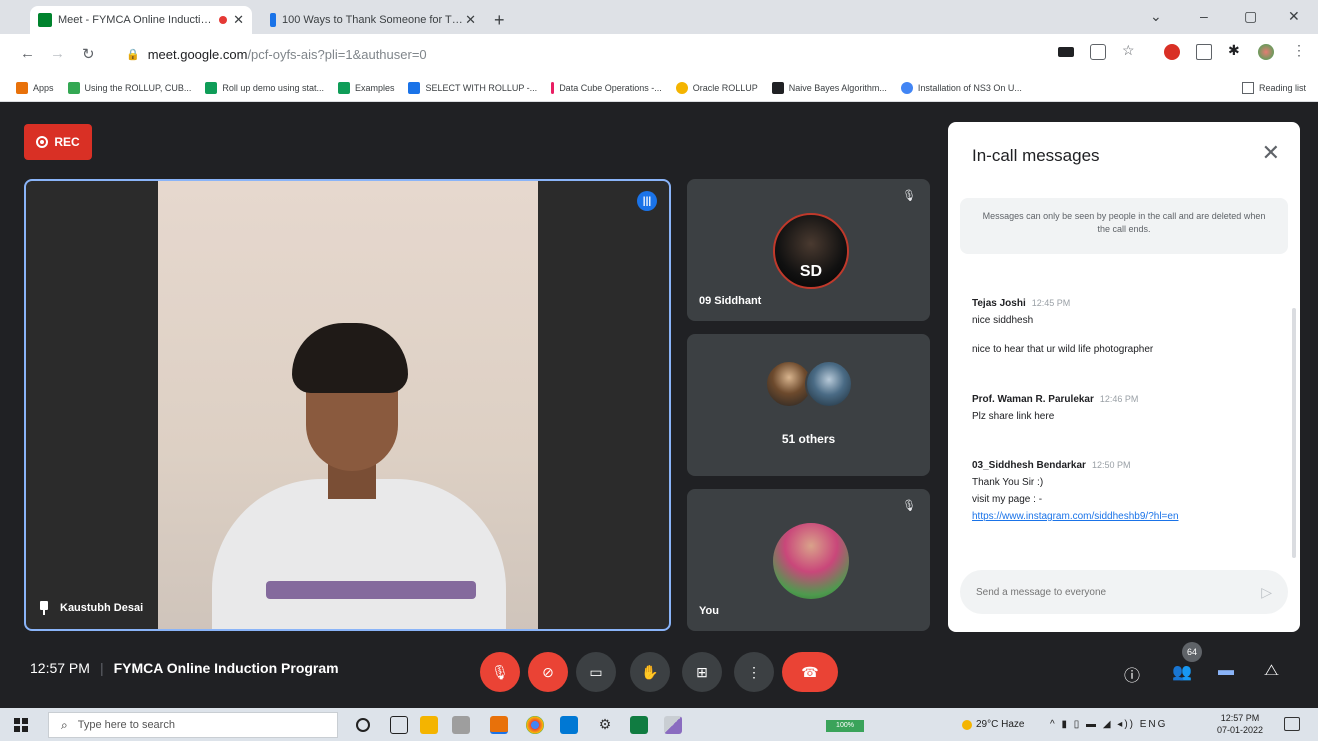 This screenshot has width=1318, height=741. What do you see at coordinates (1154, 724) in the screenshot?
I see `language-indicator: ENG` at bounding box center [1154, 724].